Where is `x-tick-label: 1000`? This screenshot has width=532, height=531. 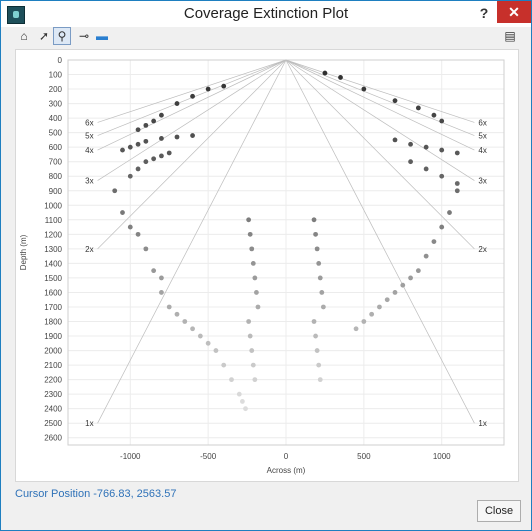
x-tick-label: 1000 is located at coordinates (442, 456).